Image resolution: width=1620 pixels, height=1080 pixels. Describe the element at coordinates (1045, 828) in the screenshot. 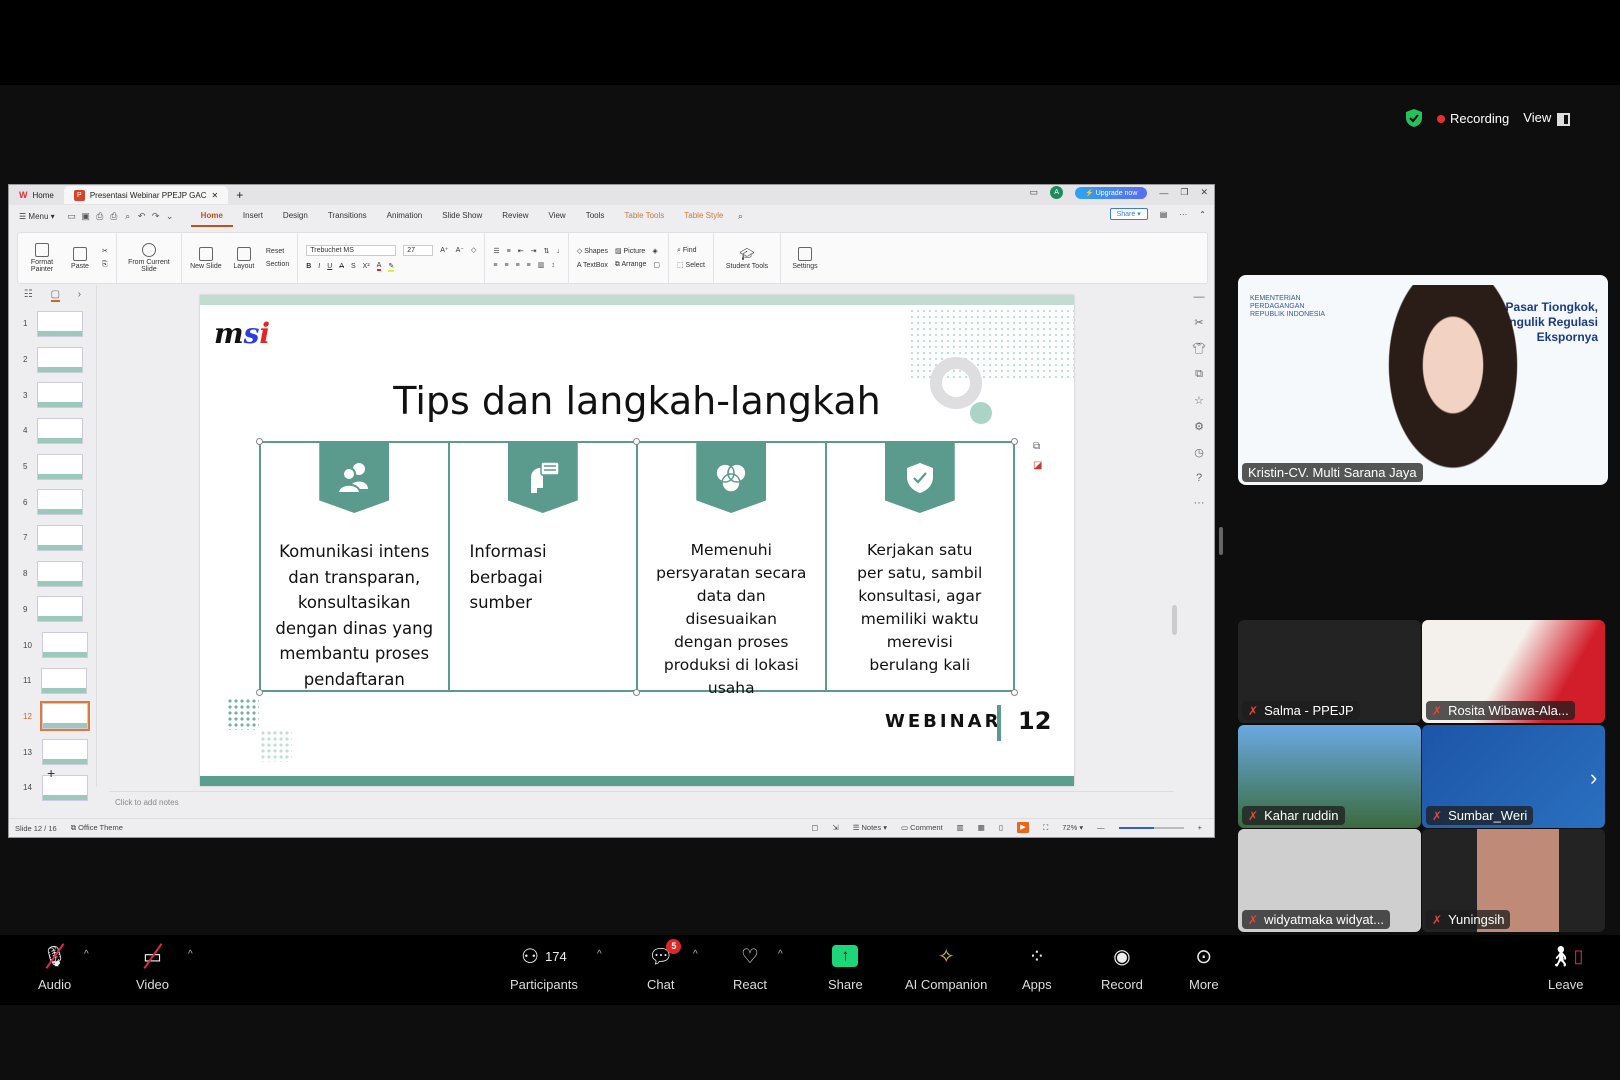

I see `fit-window-icon: ⛶` at that location.